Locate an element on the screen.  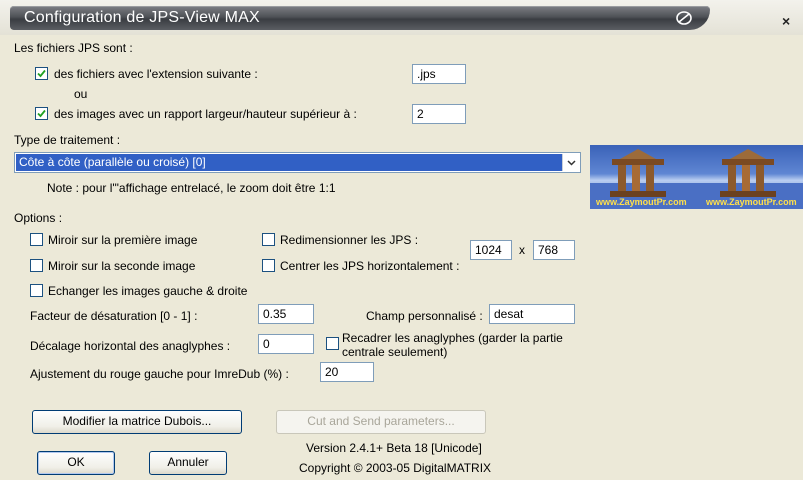
ok-button: OK is located at coordinates (76, 463).